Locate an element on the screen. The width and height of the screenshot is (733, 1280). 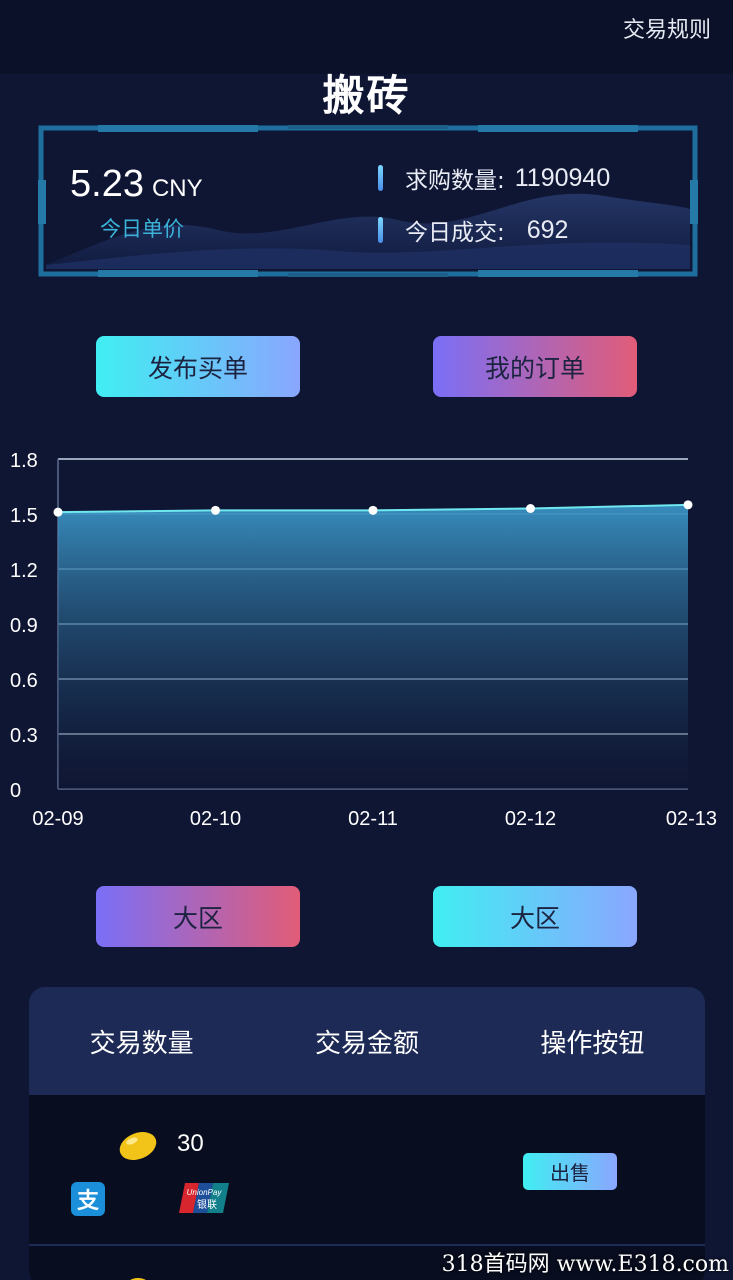
today-price: 5.23 CNY is located at coordinates (136, 184).